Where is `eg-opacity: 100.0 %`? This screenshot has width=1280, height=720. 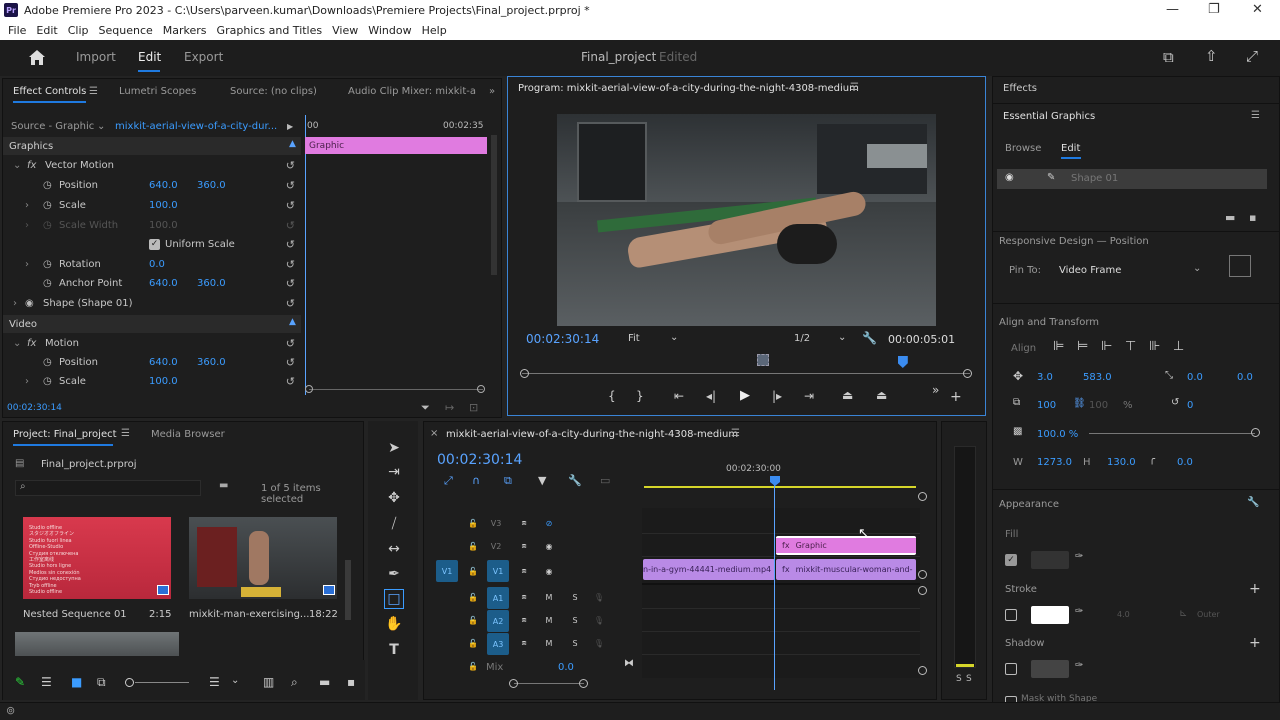 eg-opacity: 100.0 % is located at coordinates (1057, 434).